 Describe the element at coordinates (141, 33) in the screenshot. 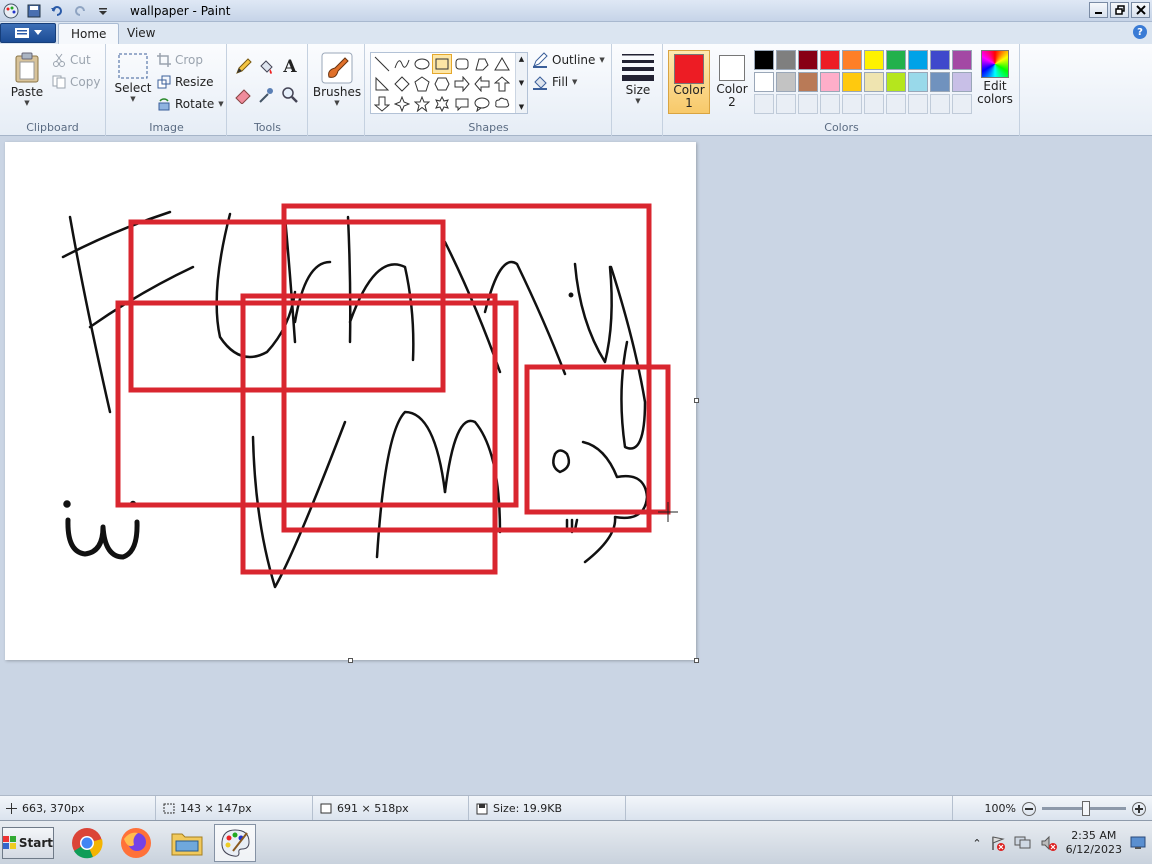

I see `tab-view: View` at that location.